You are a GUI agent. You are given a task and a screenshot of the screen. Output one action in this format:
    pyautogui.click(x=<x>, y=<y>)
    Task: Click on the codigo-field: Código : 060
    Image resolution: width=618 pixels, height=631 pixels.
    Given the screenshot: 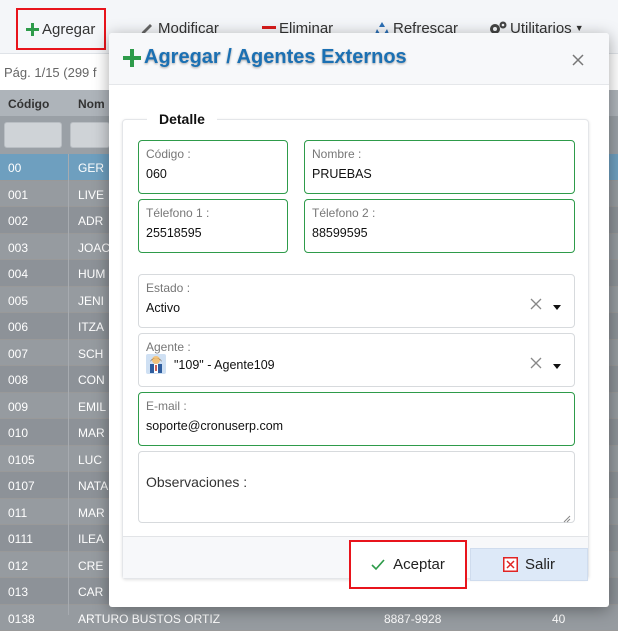 What is the action you would take?
    pyautogui.click(x=213, y=167)
    